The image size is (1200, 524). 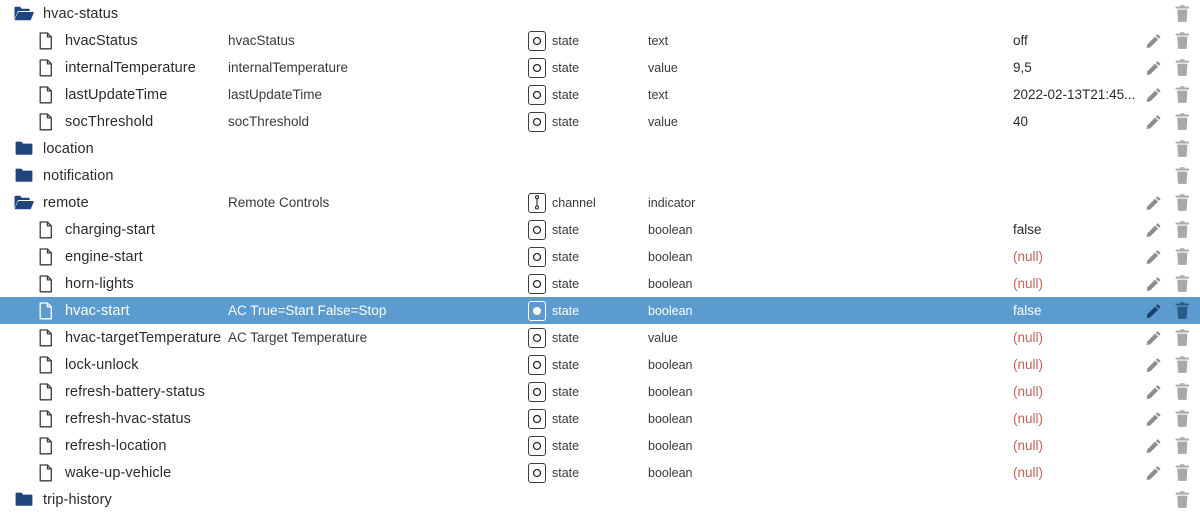 I want to click on row-description: Remote Controls, so click(x=279, y=202).